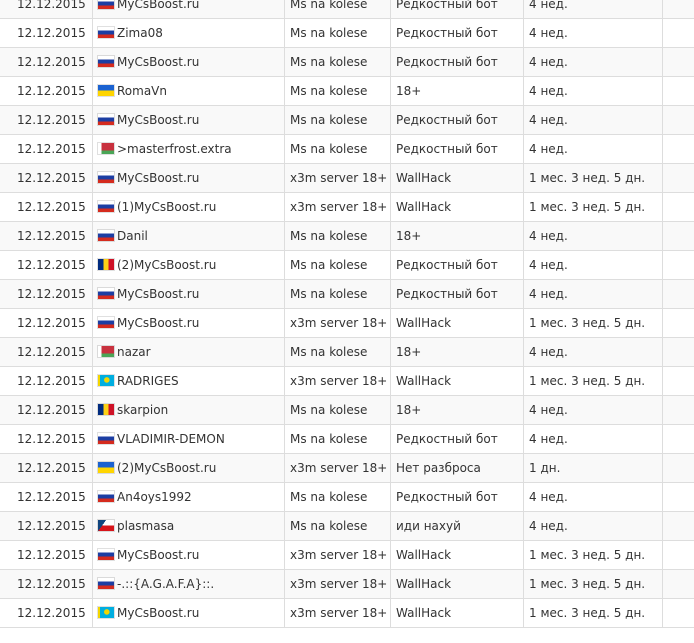 This screenshot has height=643, width=694. What do you see at coordinates (188, 91) in the screenshot?
I see `player-cell: RomaVn` at bounding box center [188, 91].